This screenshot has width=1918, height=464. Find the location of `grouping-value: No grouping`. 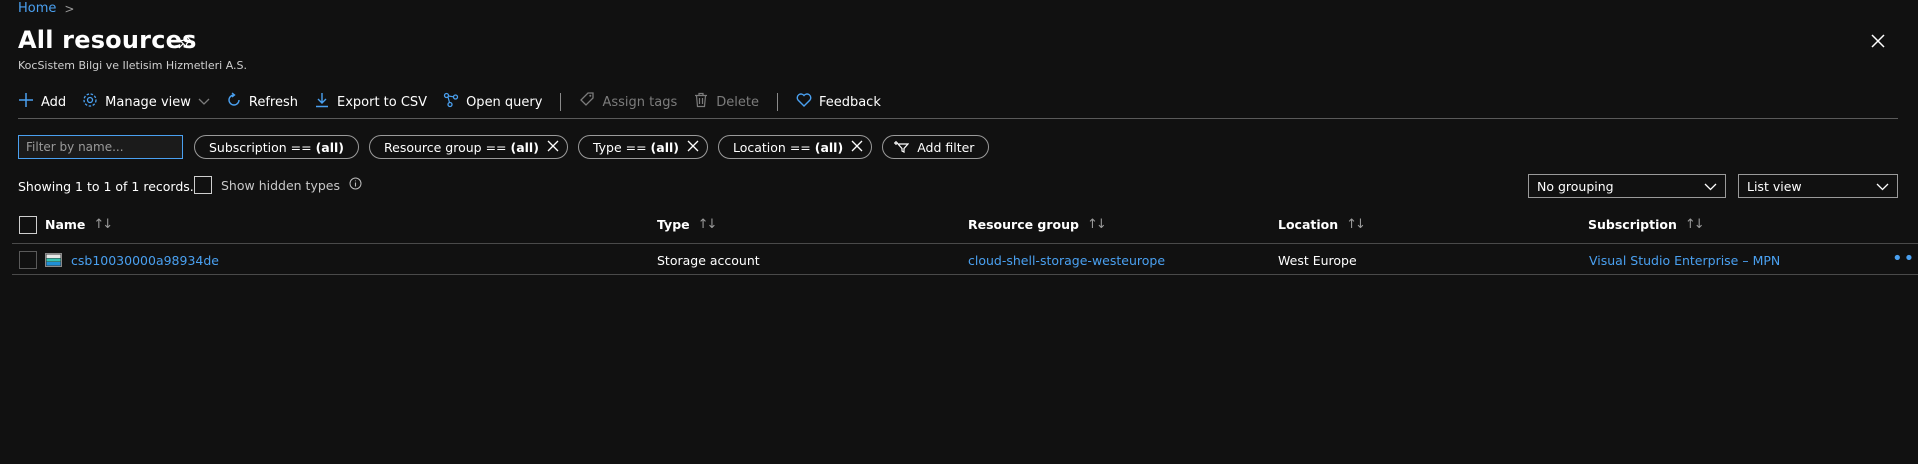

grouping-value: No grouping is located at coordinates (1575, 186).